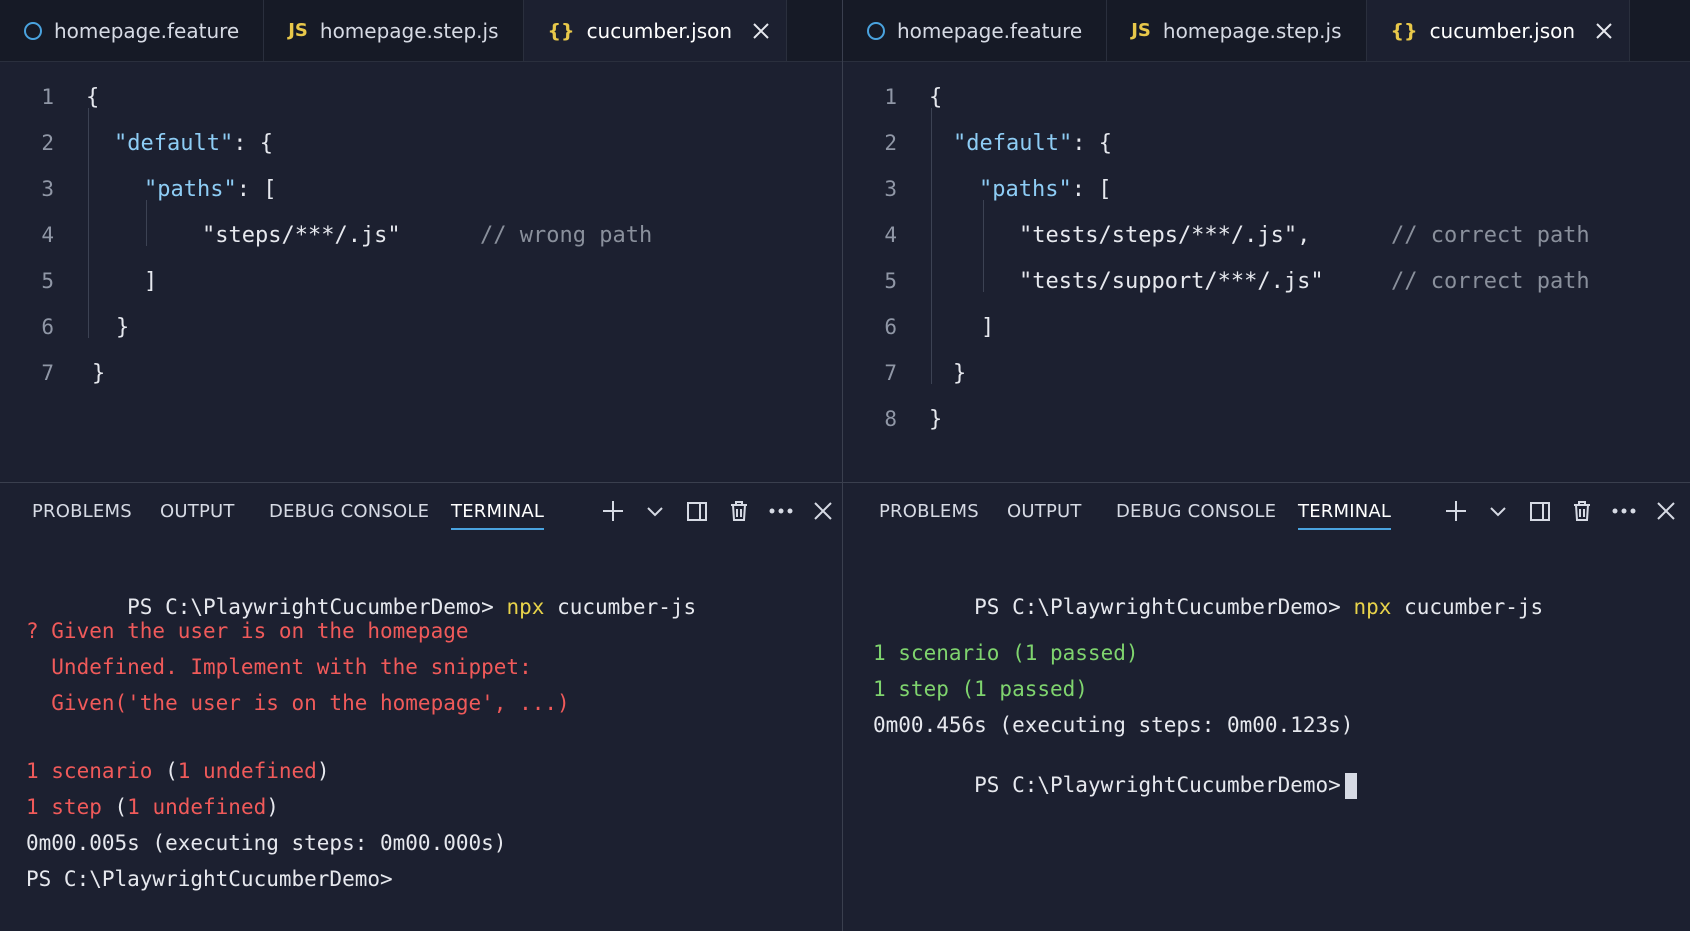 This screenshot has width=1690, height=931. I want to click on panel-actions, so click(718, 511).